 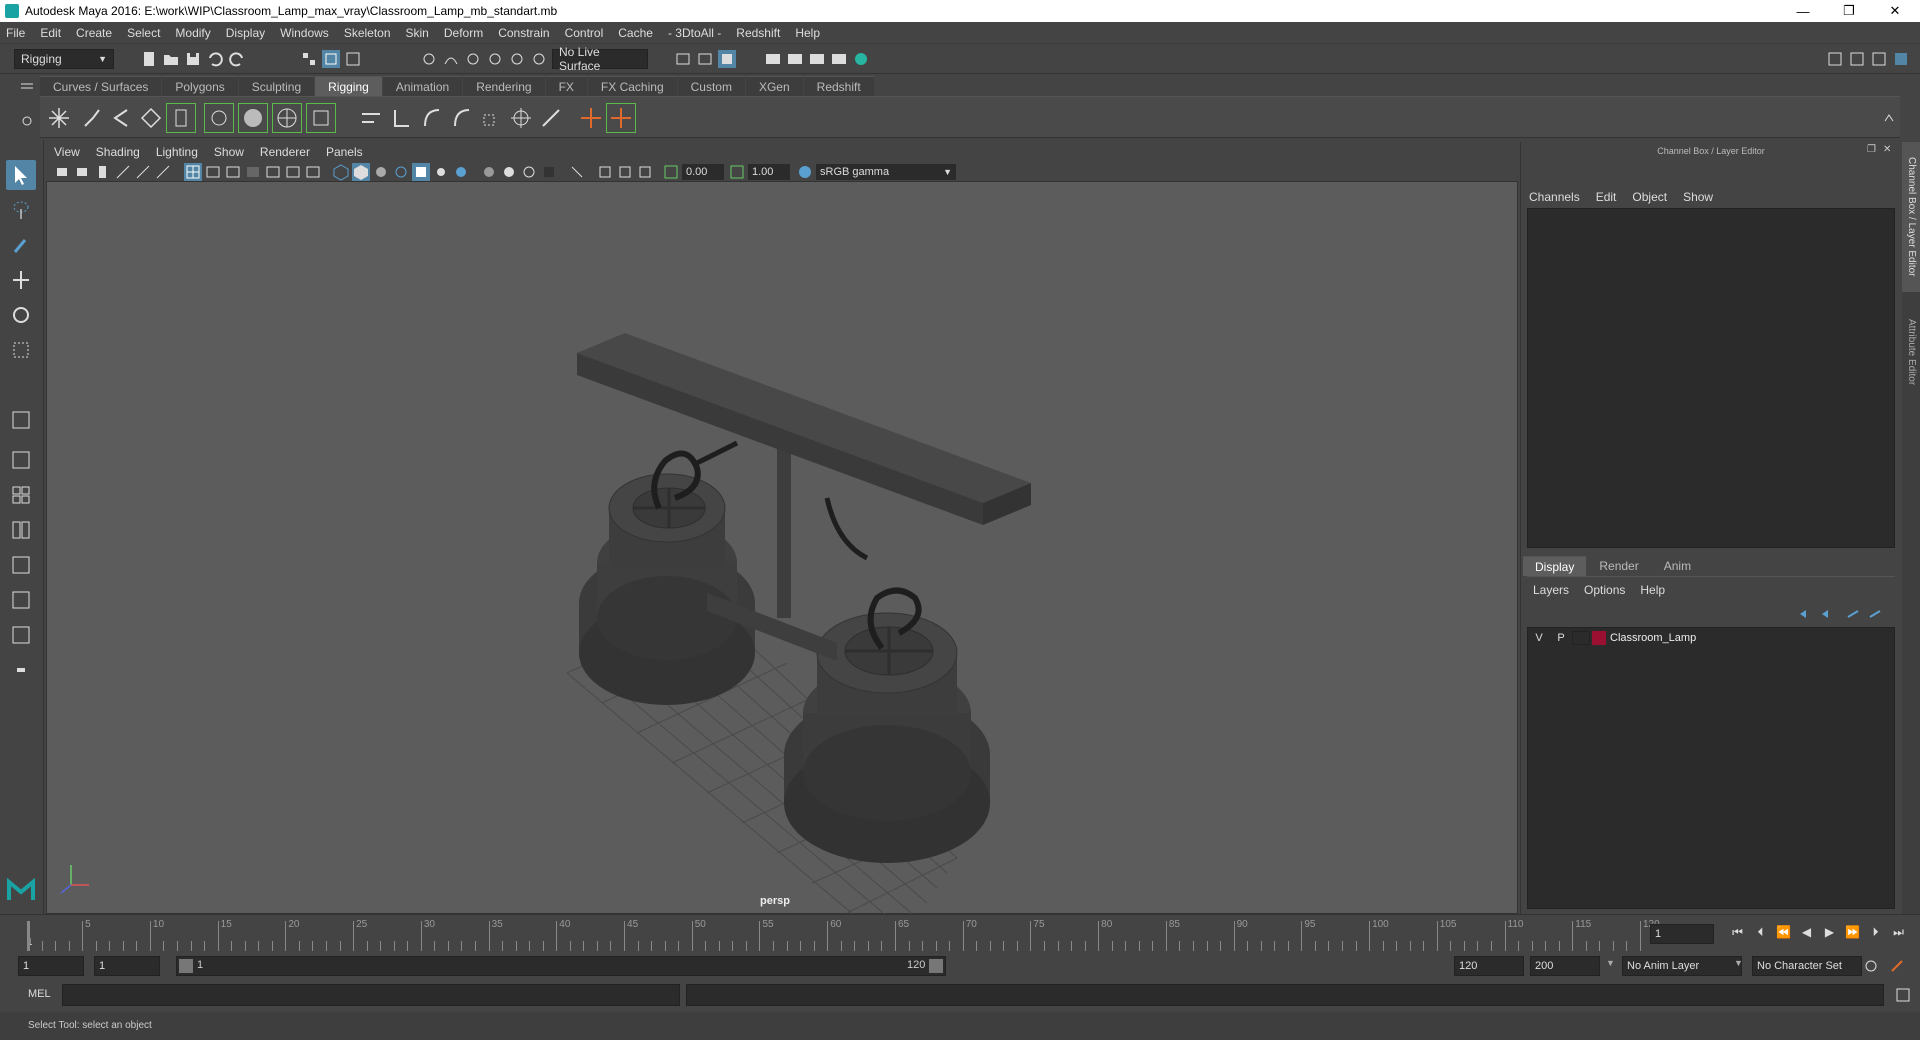 I want to click on grid-icon, so click(x=193, y=172).